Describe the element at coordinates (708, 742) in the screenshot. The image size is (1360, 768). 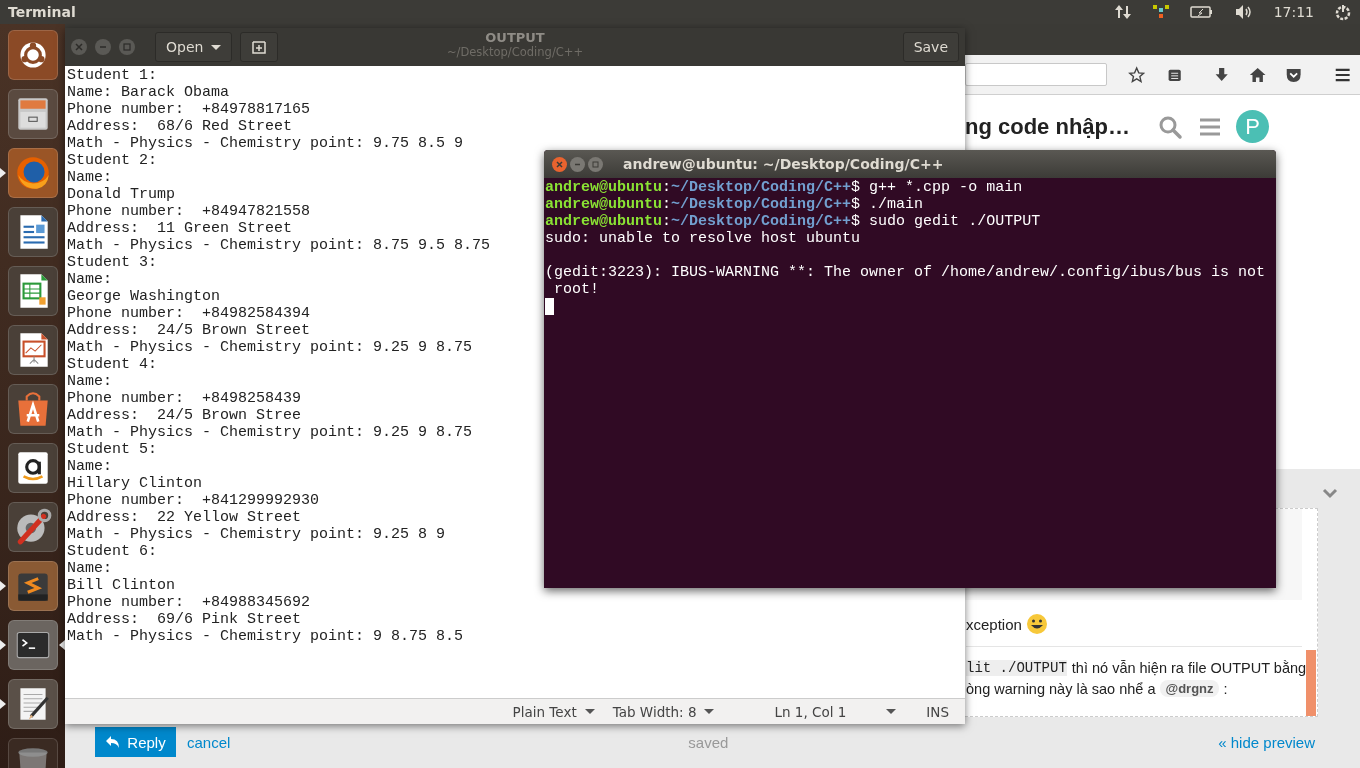
I see `save-status: saved` at that location.